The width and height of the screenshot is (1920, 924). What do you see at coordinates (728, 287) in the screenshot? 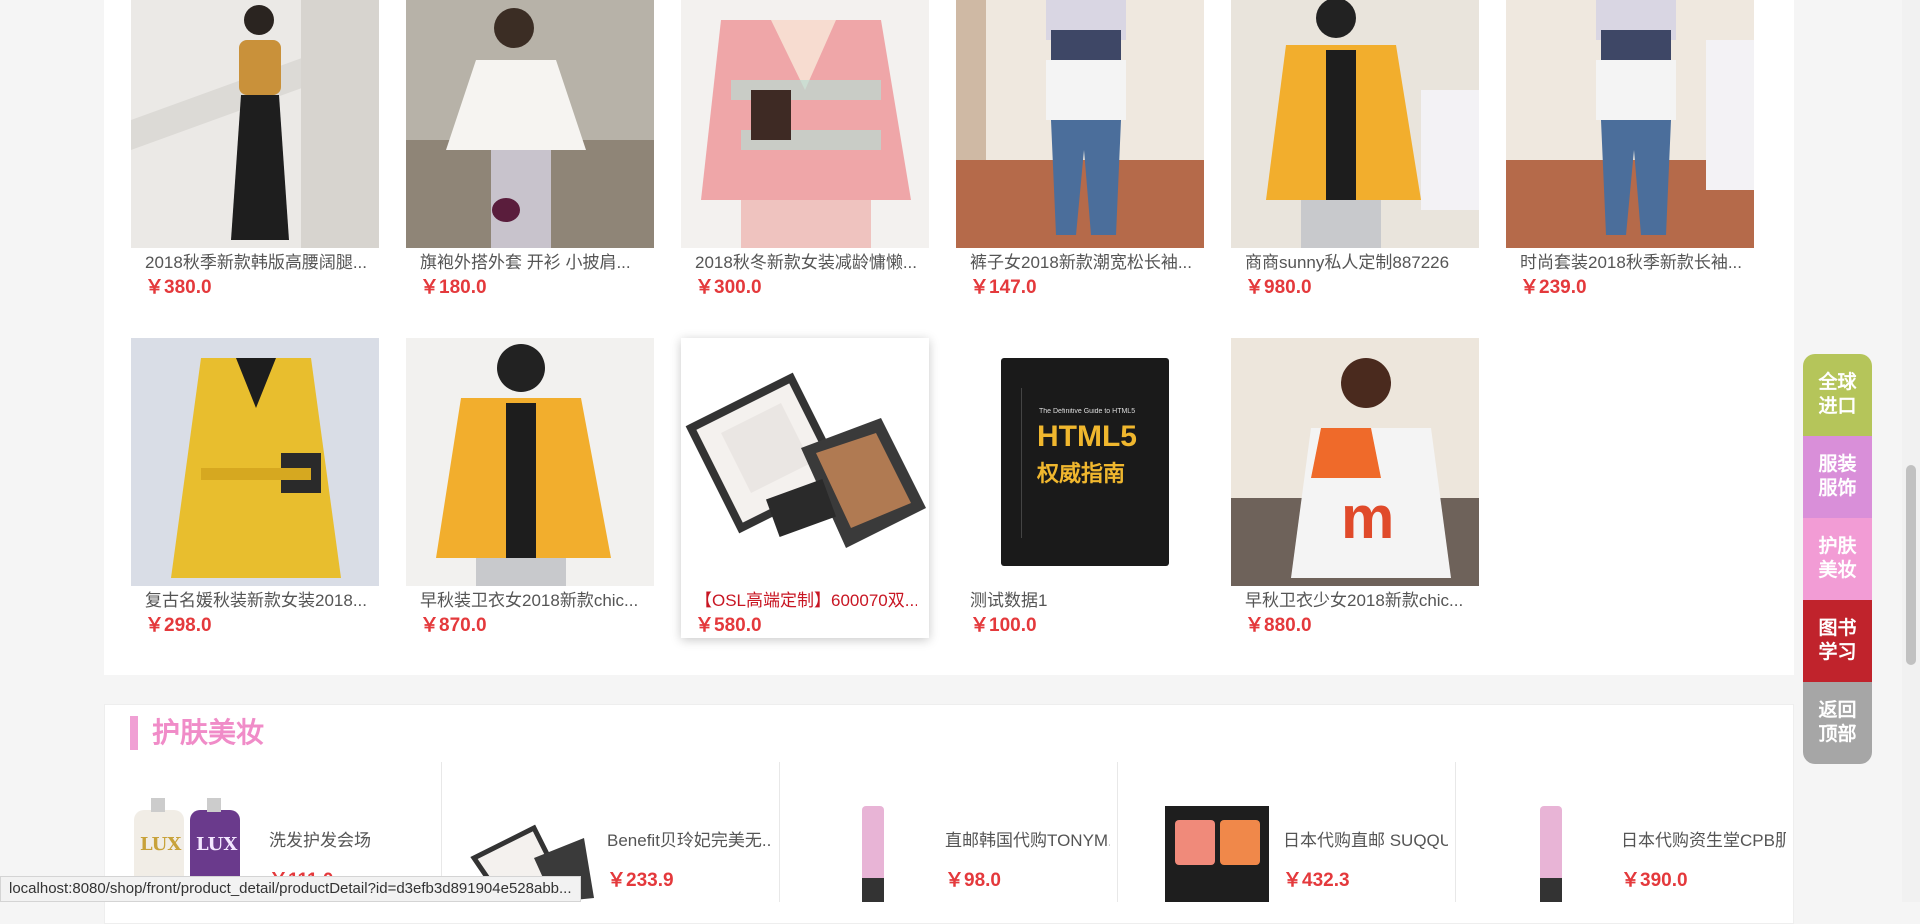
I see `product-price: ￥300.0` at bounding box center [728, 287].